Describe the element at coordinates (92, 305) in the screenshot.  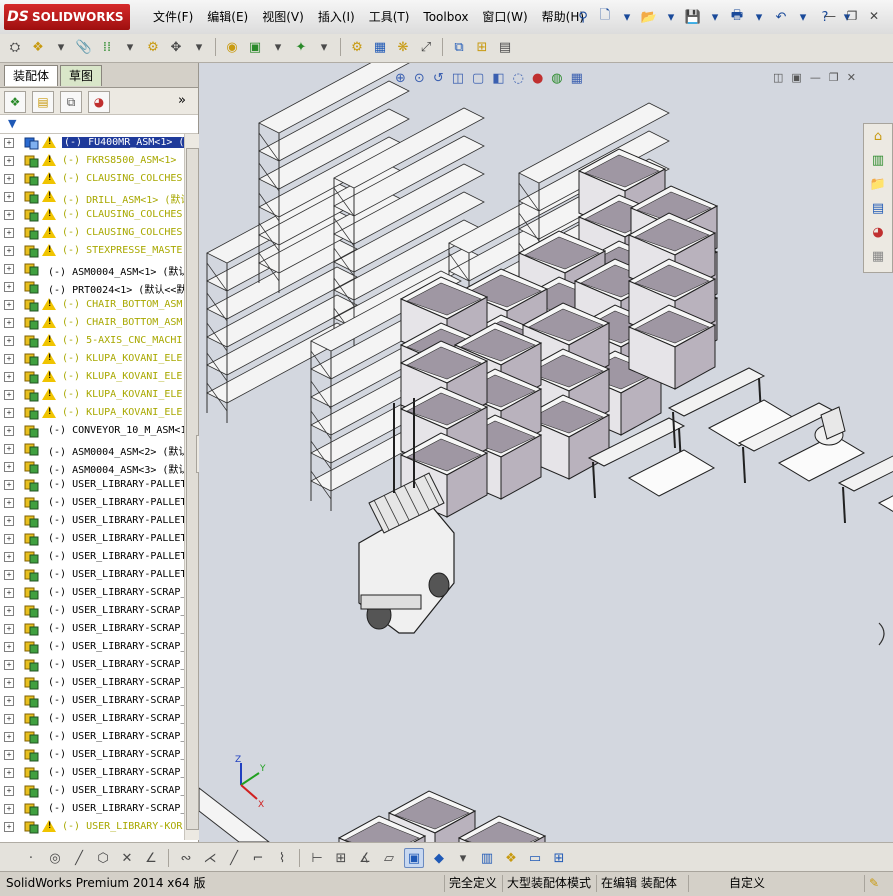
I see `tree-item: + (-) CHAIR_BOTTOM_ASM` at that location.